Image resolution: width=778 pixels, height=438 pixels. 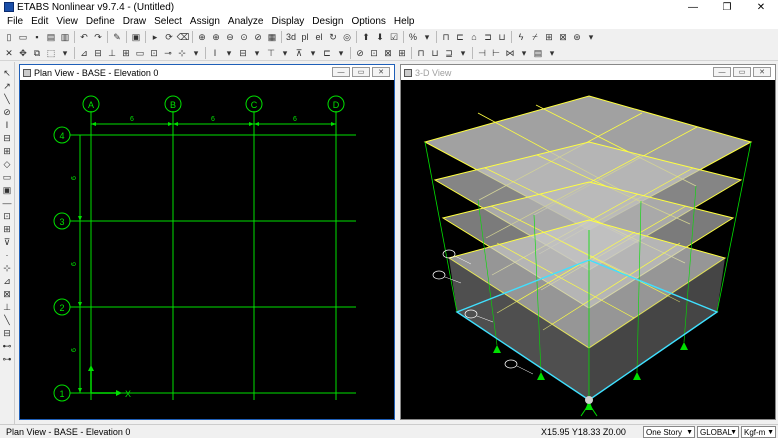 I want to click on snap-intersection-icon: ⊠, so click(x=7, y=293).